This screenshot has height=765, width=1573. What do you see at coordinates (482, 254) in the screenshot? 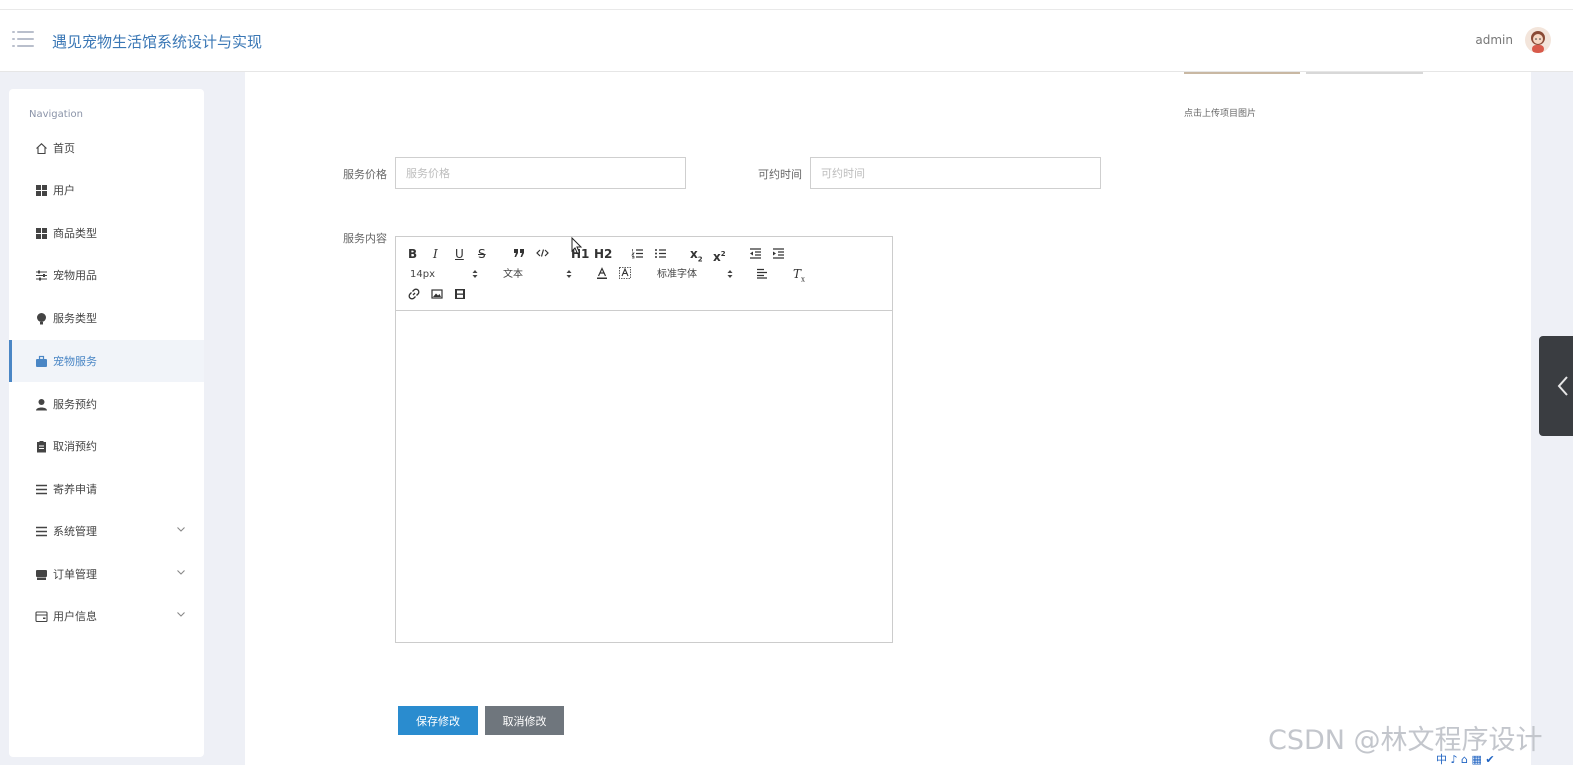
I see `strike-button: S` at bounding box center [482, 254].